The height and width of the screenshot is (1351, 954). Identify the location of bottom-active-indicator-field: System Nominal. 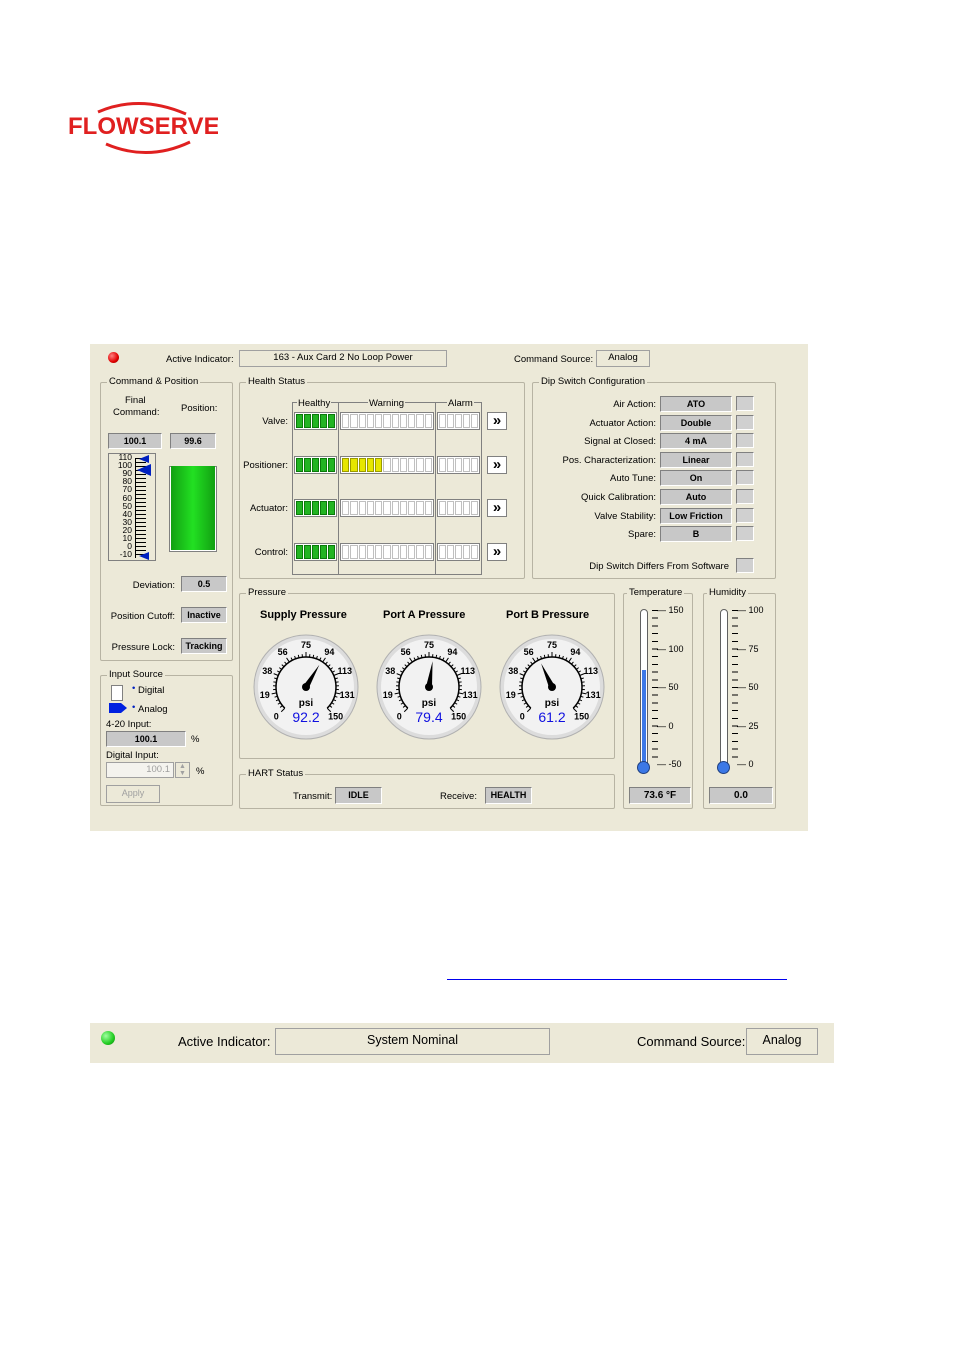
(412, 1041).